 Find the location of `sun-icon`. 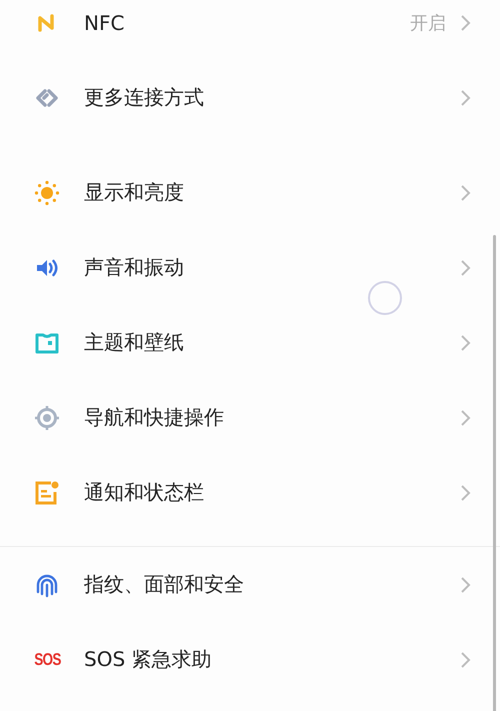

sun-icon is located at coordinates (47, 193).